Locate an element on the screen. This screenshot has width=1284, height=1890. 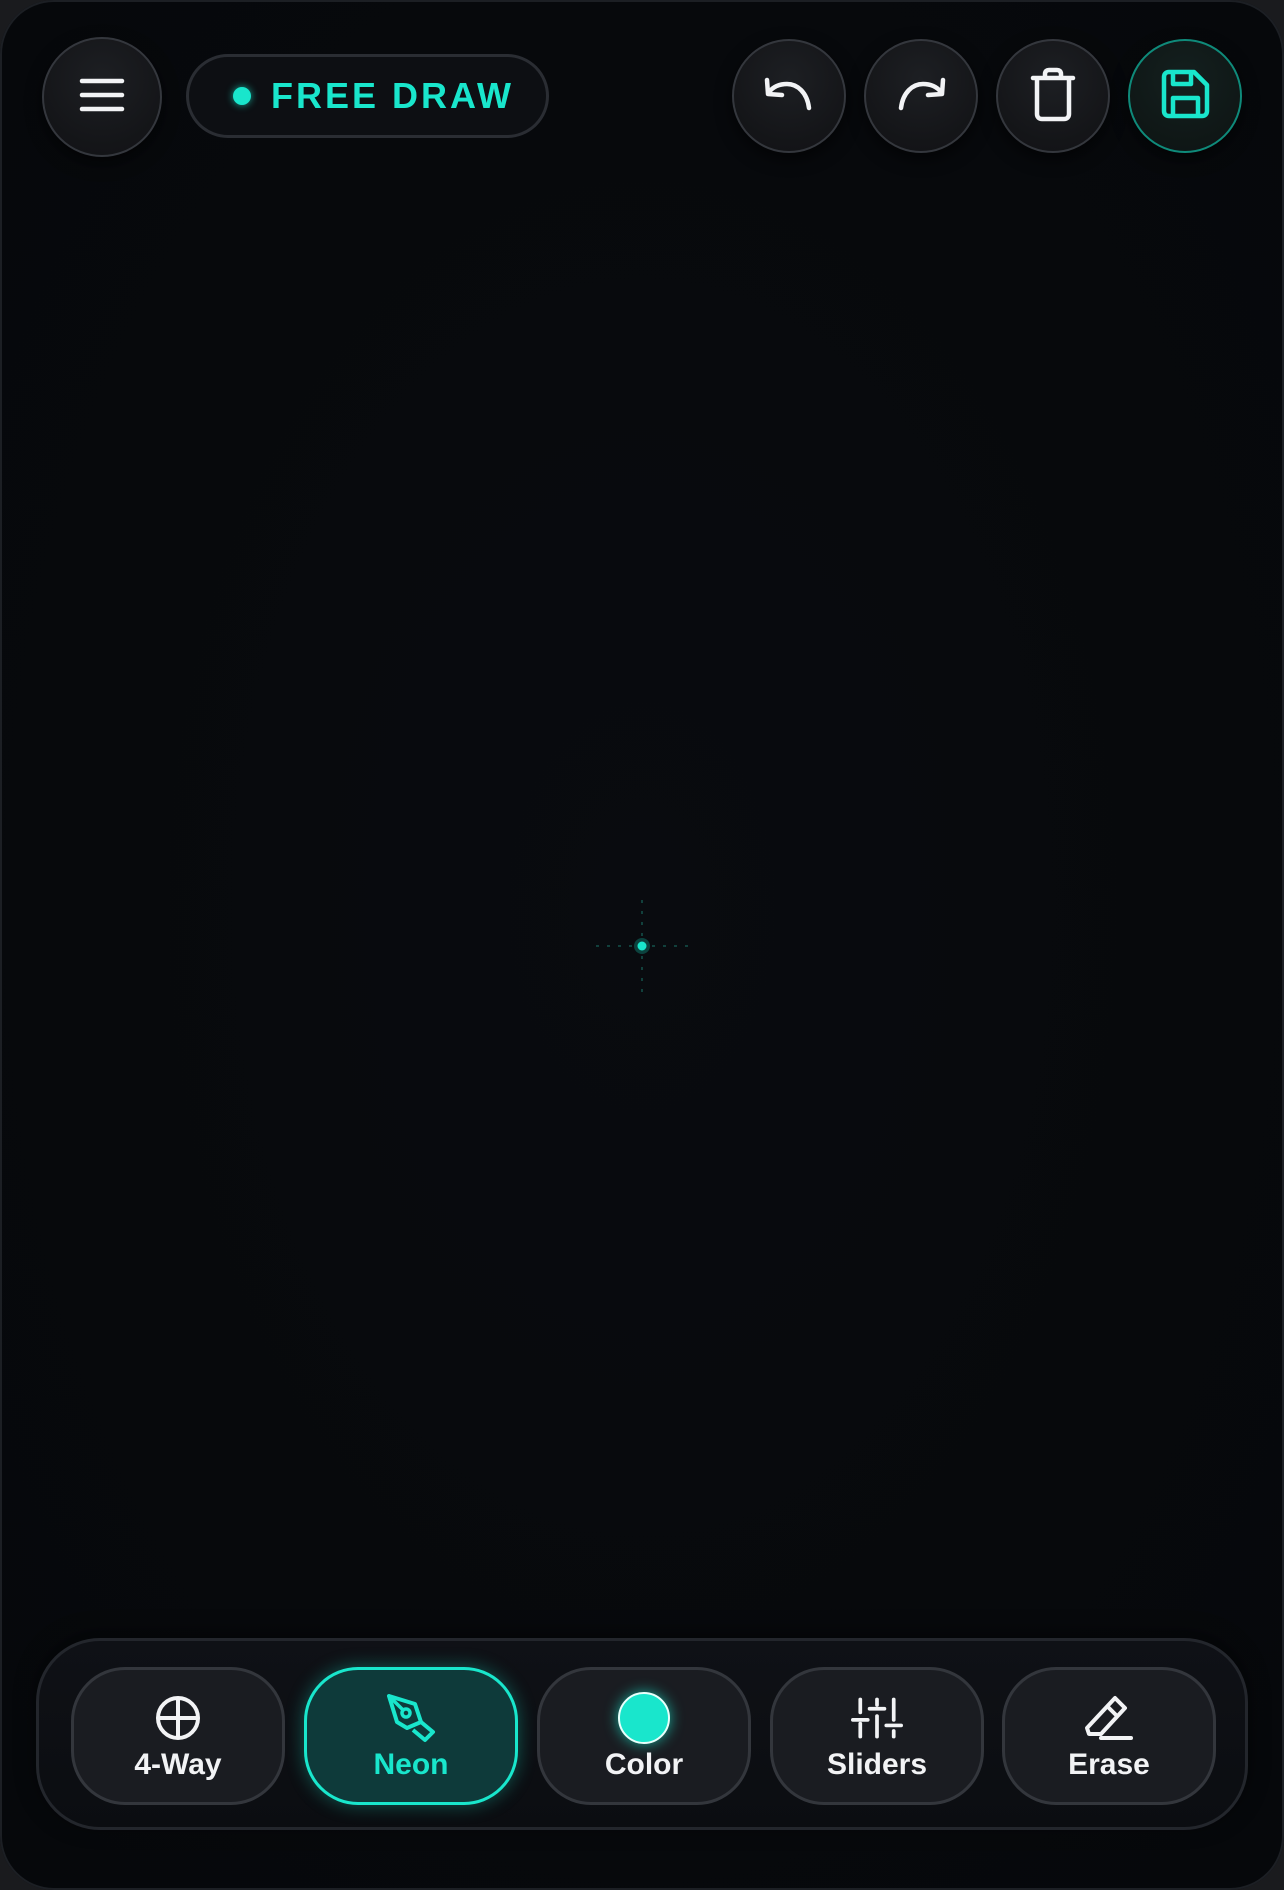
tool-erase: Erase is located at coordinates (1109, 1736).